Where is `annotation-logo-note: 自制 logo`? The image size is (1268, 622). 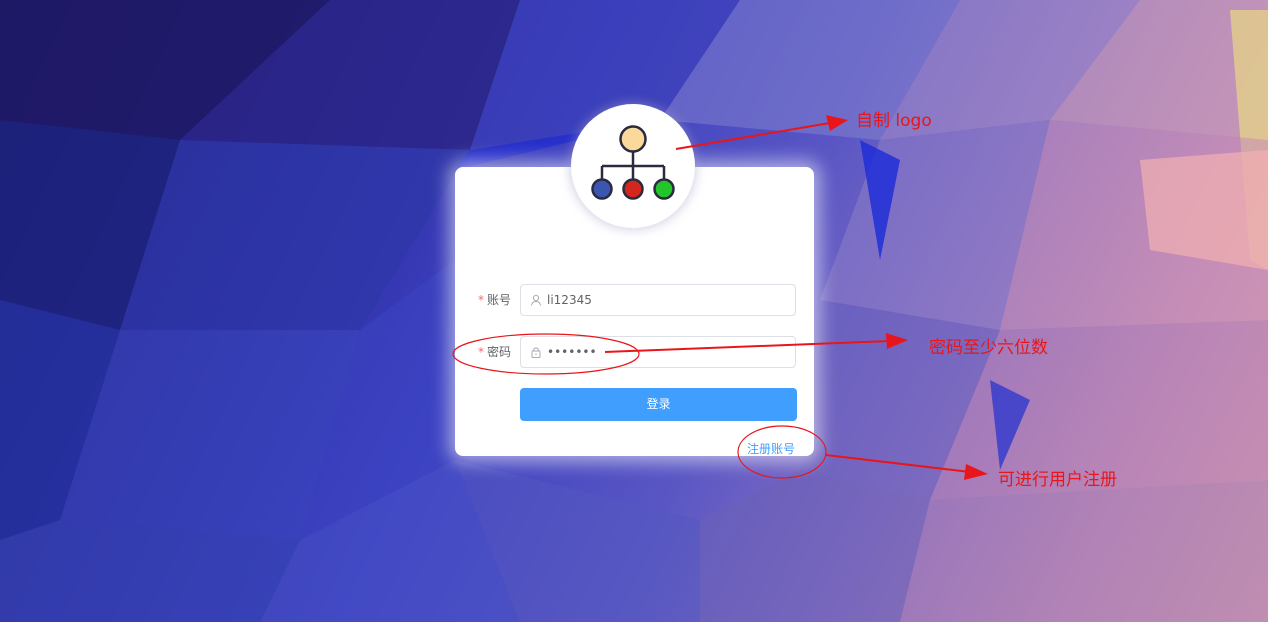 annotation-logo-note: 自制 logo is located at coordinates (894, 121).